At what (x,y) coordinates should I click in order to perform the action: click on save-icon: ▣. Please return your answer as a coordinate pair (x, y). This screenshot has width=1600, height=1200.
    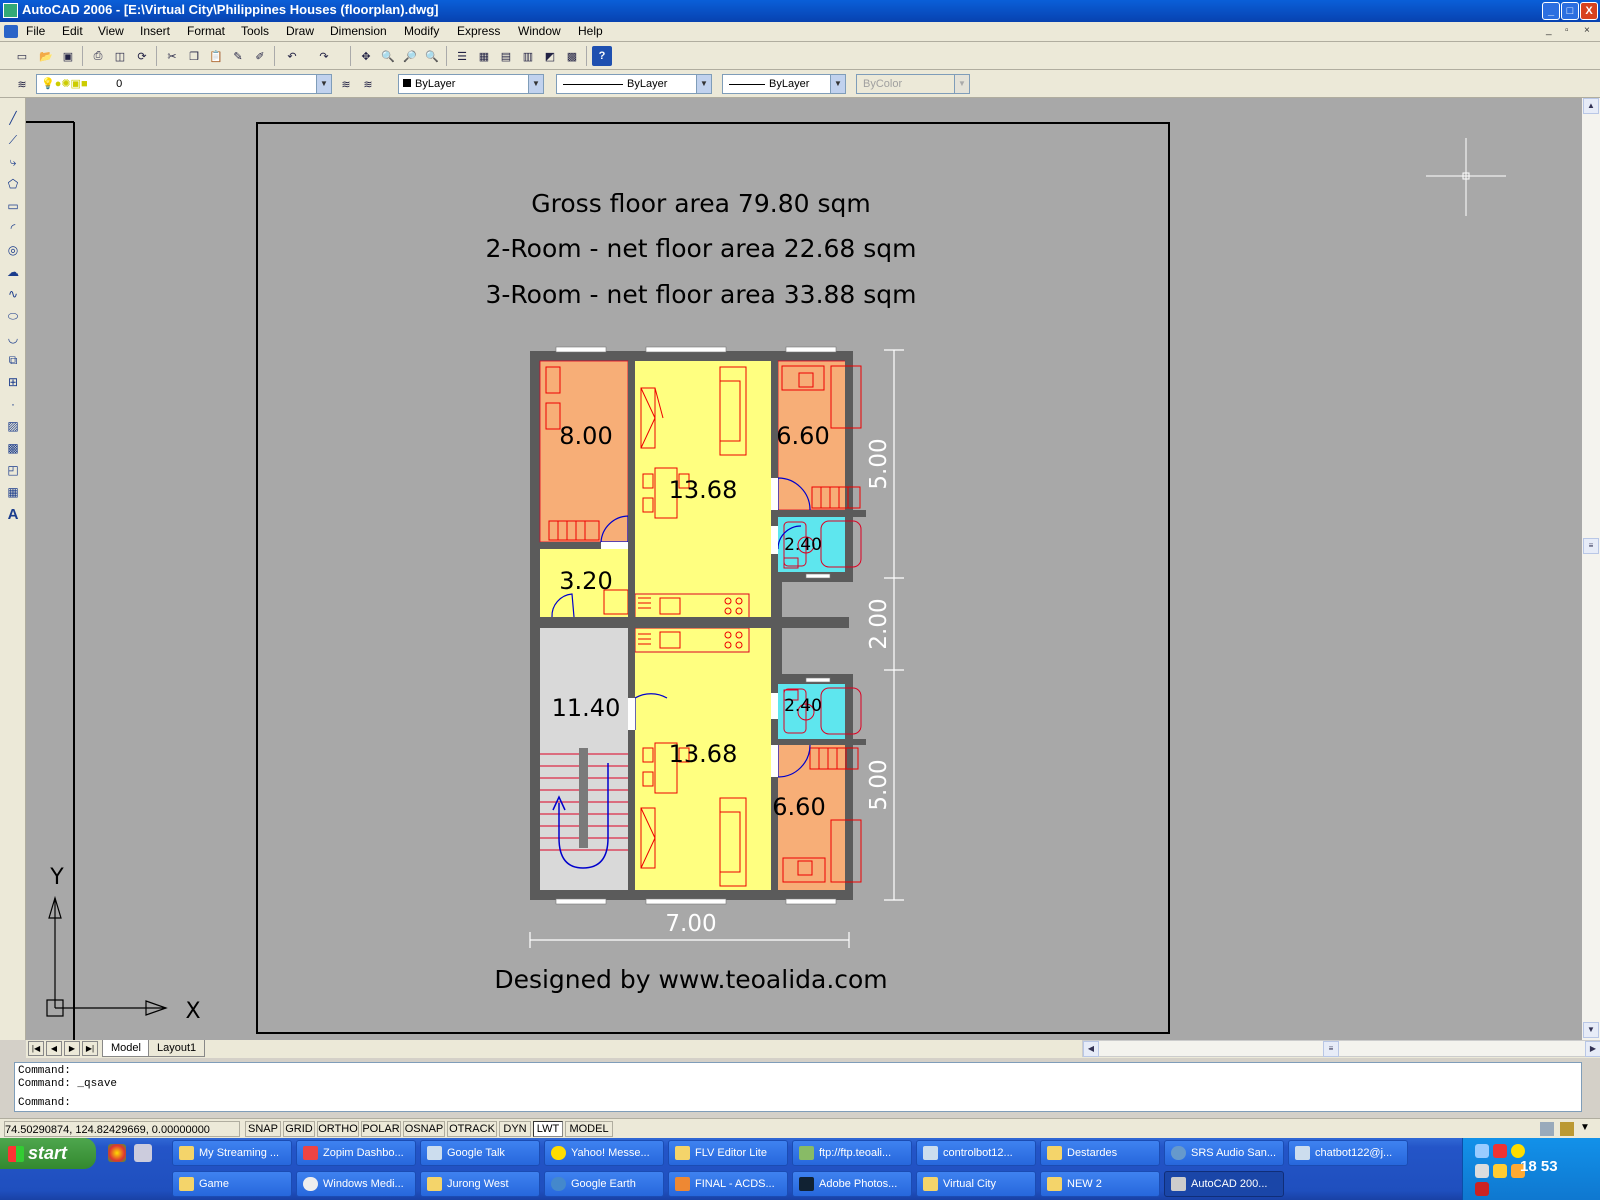
    Looking at the image, I should click on (68, 56).